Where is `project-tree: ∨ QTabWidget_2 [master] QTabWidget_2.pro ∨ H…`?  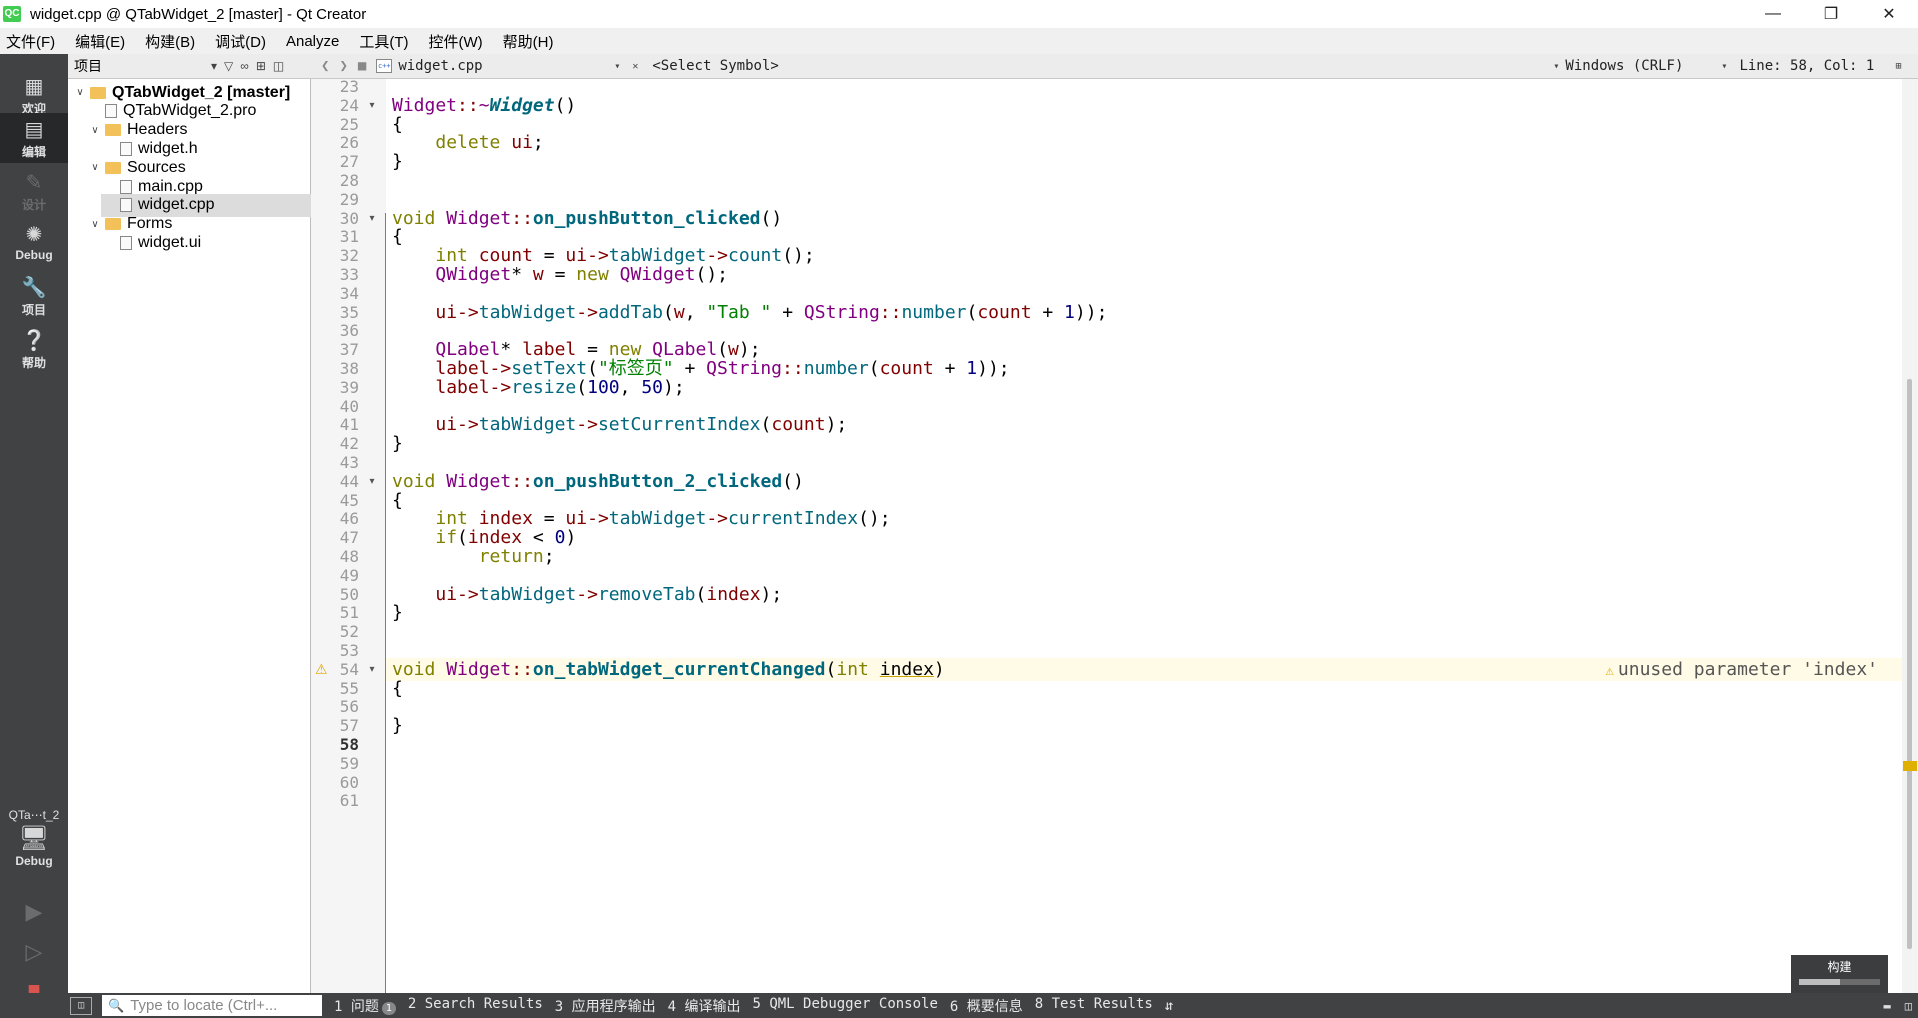 project-tree: ∨ QTabWidget_2 [master] QTabWidget_2.pro ∨ H… is located at coordinates (189, 536).